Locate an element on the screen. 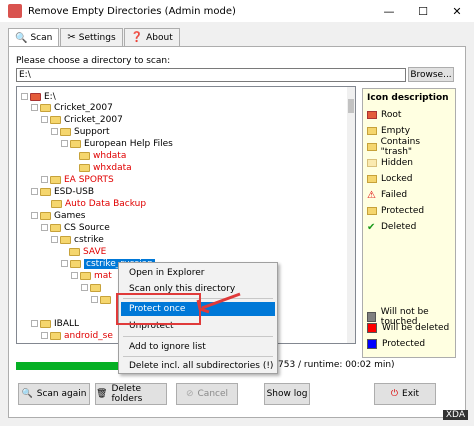  legend-item: Locked is located at coordinates (409, 179).